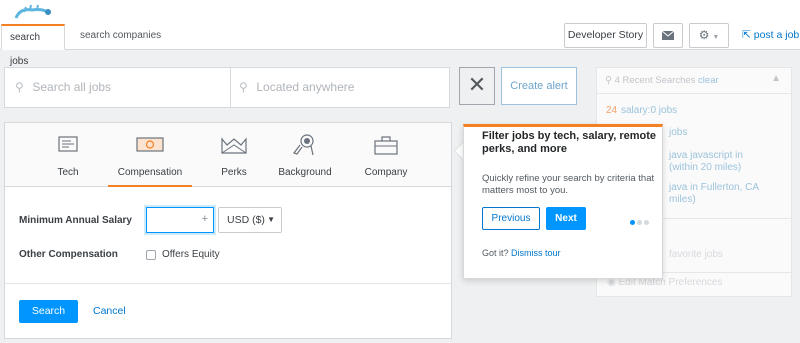 This screenshot has width=800, height=343. I want to click on min-salary-input: +, so click(180, 220).